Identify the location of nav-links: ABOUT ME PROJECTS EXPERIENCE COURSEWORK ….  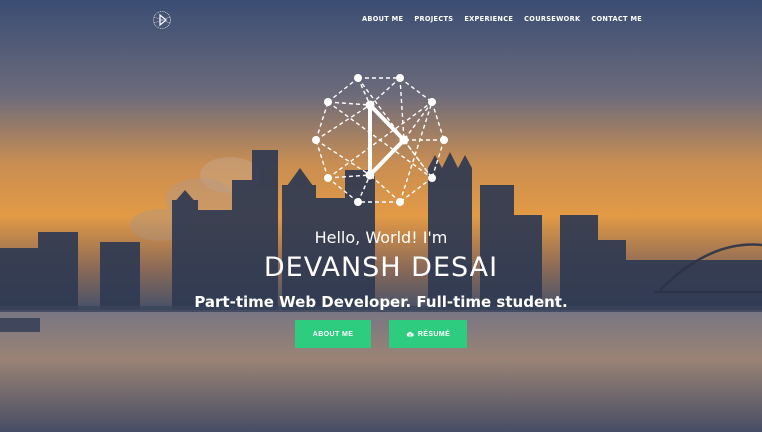
(502, 19).